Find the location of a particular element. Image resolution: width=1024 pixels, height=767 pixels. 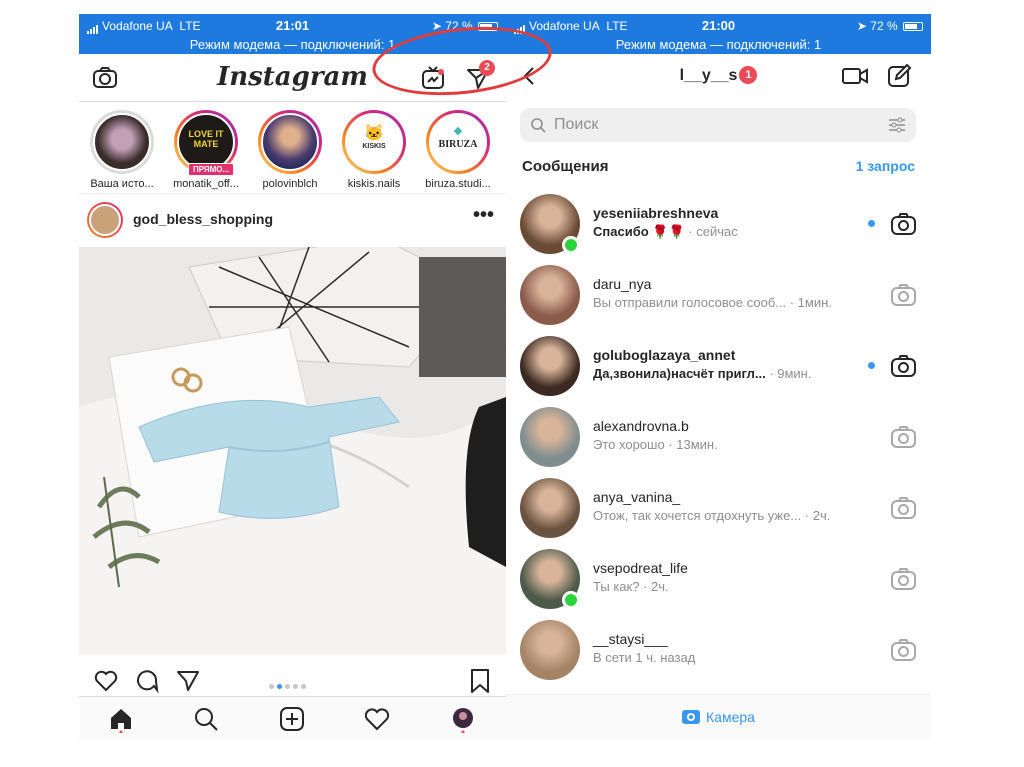

thread-username: yeseniiabreshneva is located at coordinates (656, 213).